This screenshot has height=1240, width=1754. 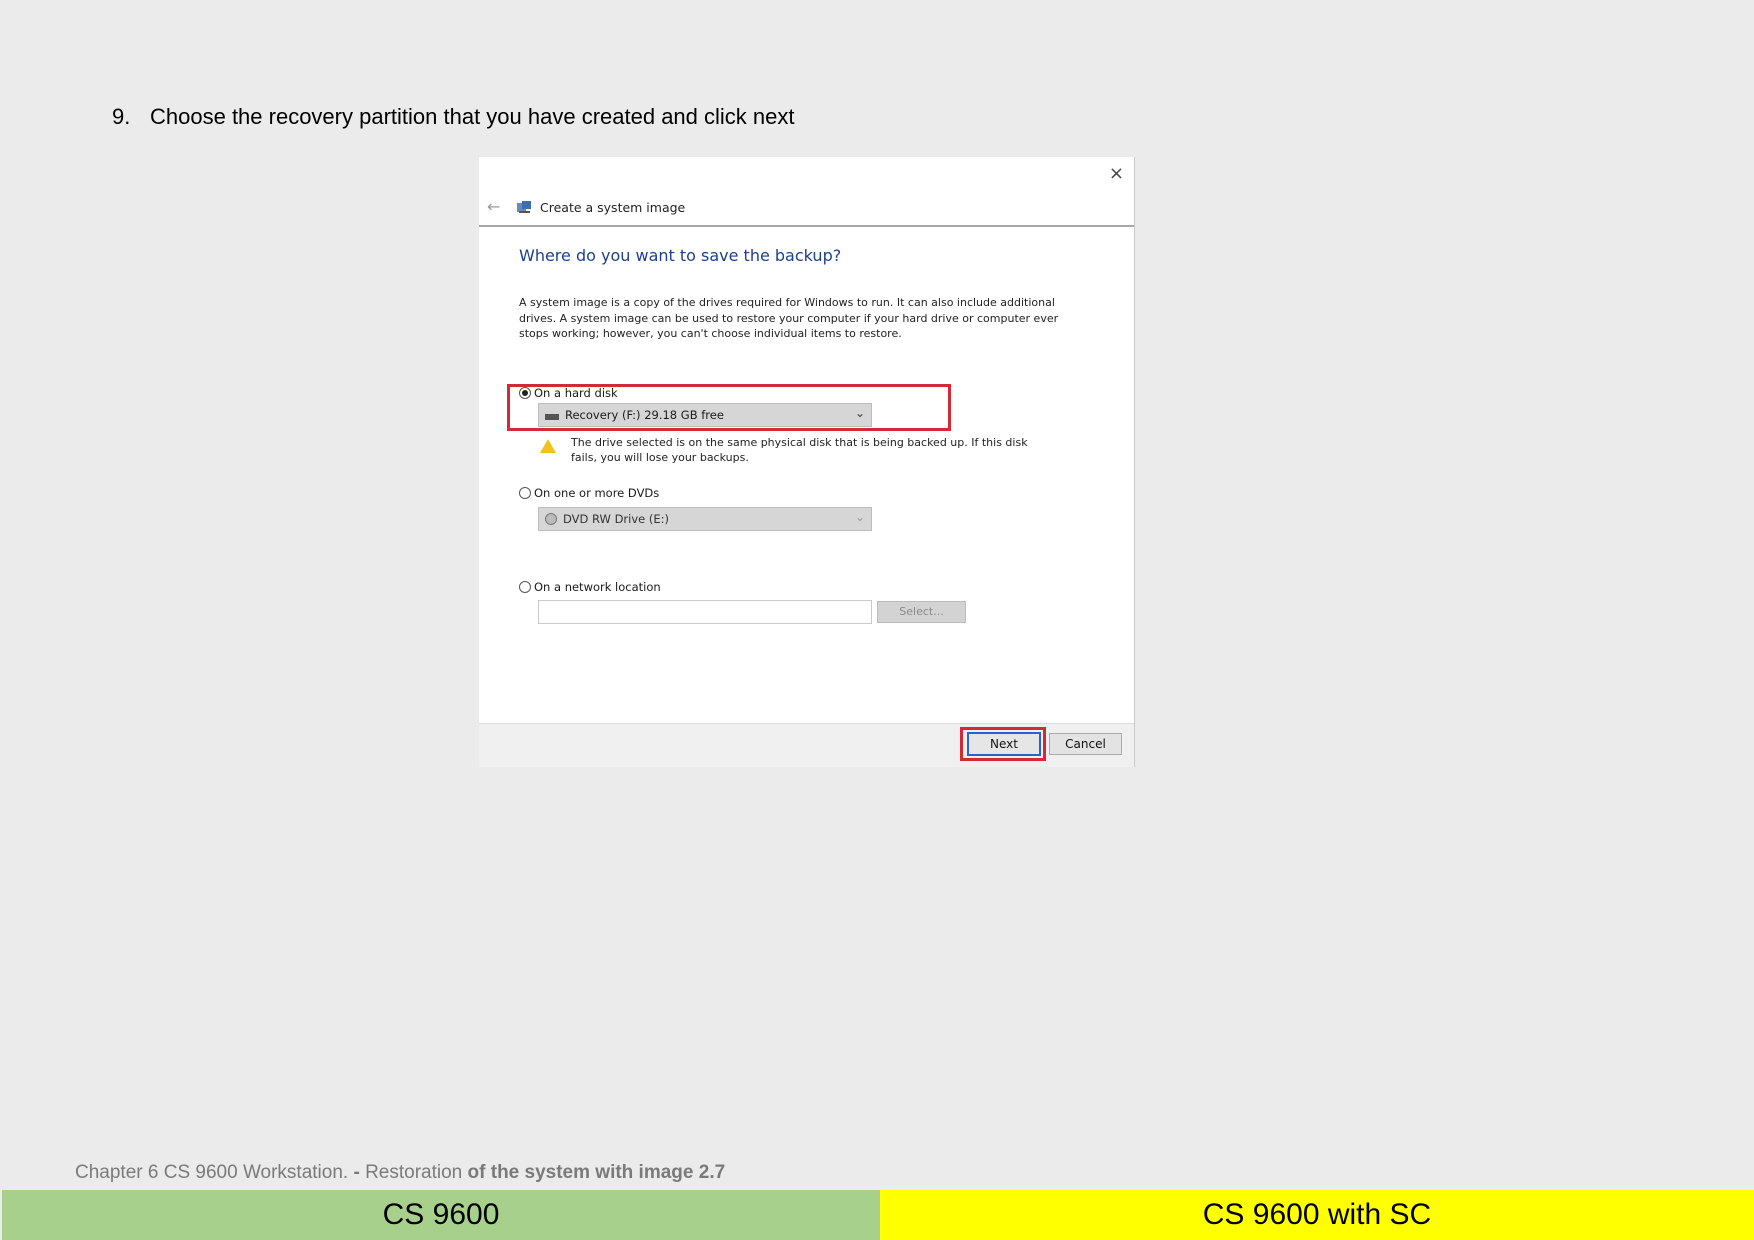 I want to click on cancel-button: Cancel, so click(x=1085, y=744).